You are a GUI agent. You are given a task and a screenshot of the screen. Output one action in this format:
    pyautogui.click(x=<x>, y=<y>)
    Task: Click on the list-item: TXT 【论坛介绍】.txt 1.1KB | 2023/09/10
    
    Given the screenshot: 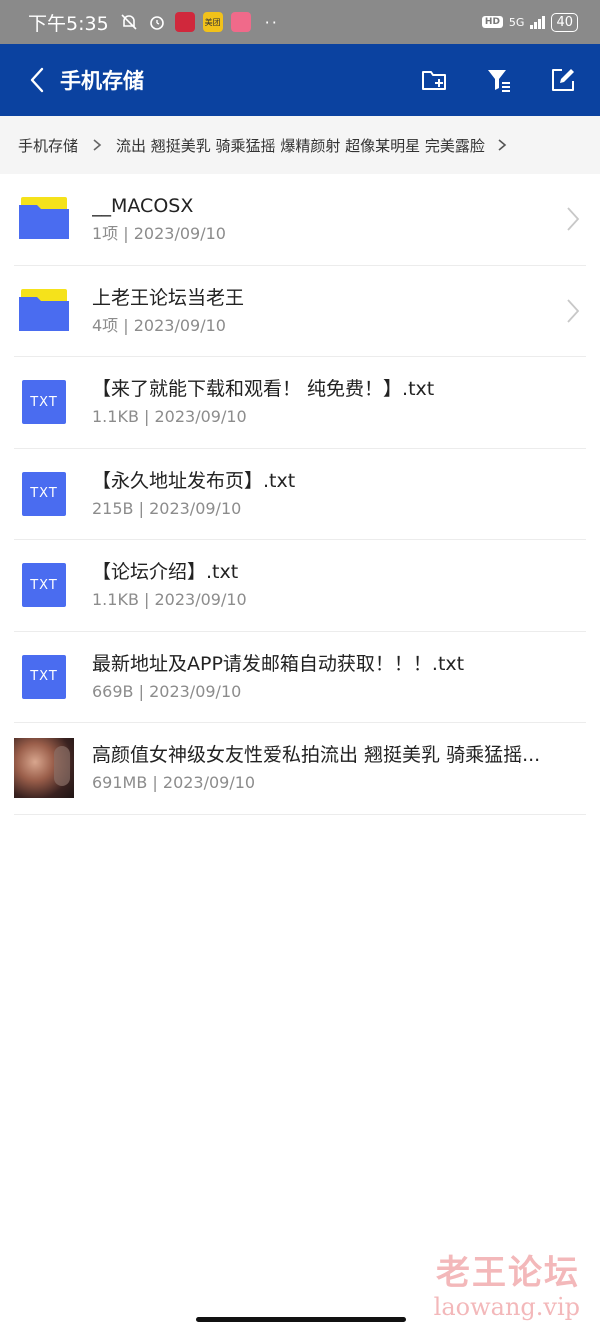 What is the action you would take?
    pyautogui.click(x=300, y=586)
    